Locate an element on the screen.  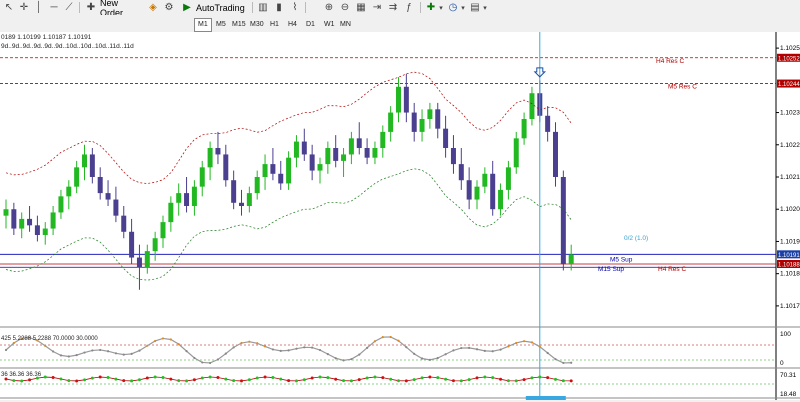
timeframe-m1: M1 is located at coordinates (203, 25).